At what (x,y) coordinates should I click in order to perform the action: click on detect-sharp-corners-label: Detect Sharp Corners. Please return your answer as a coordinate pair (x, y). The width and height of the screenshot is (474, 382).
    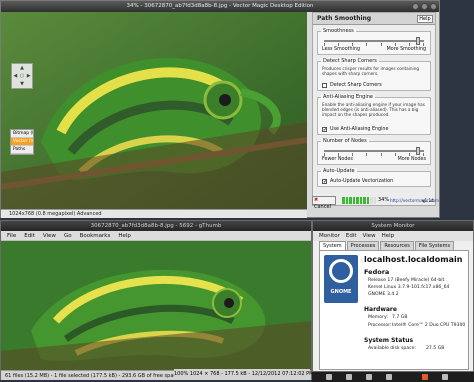
    Looking at the image, I should click on (356, 85).